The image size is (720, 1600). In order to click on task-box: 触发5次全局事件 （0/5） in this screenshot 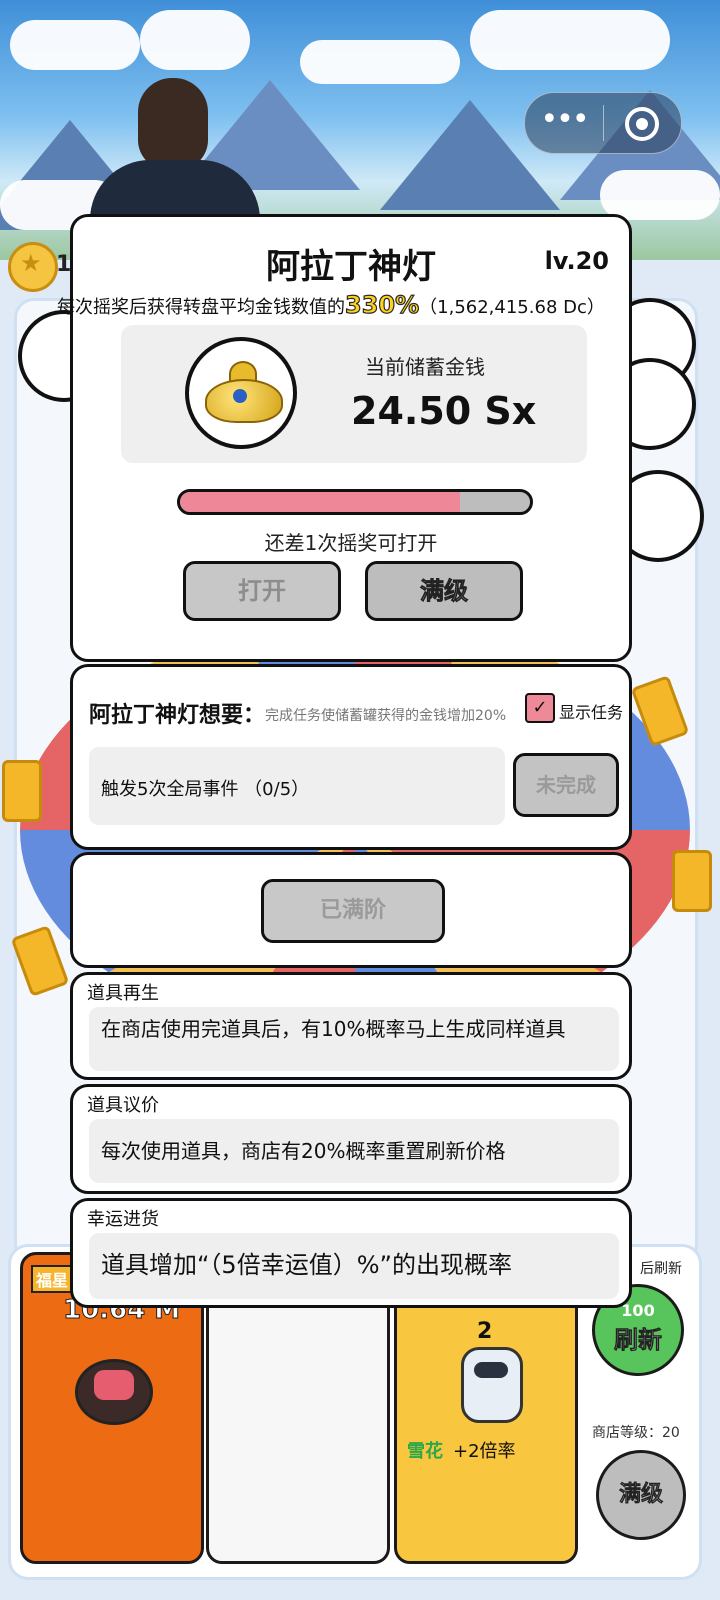, I will do `click(297, 786)`.